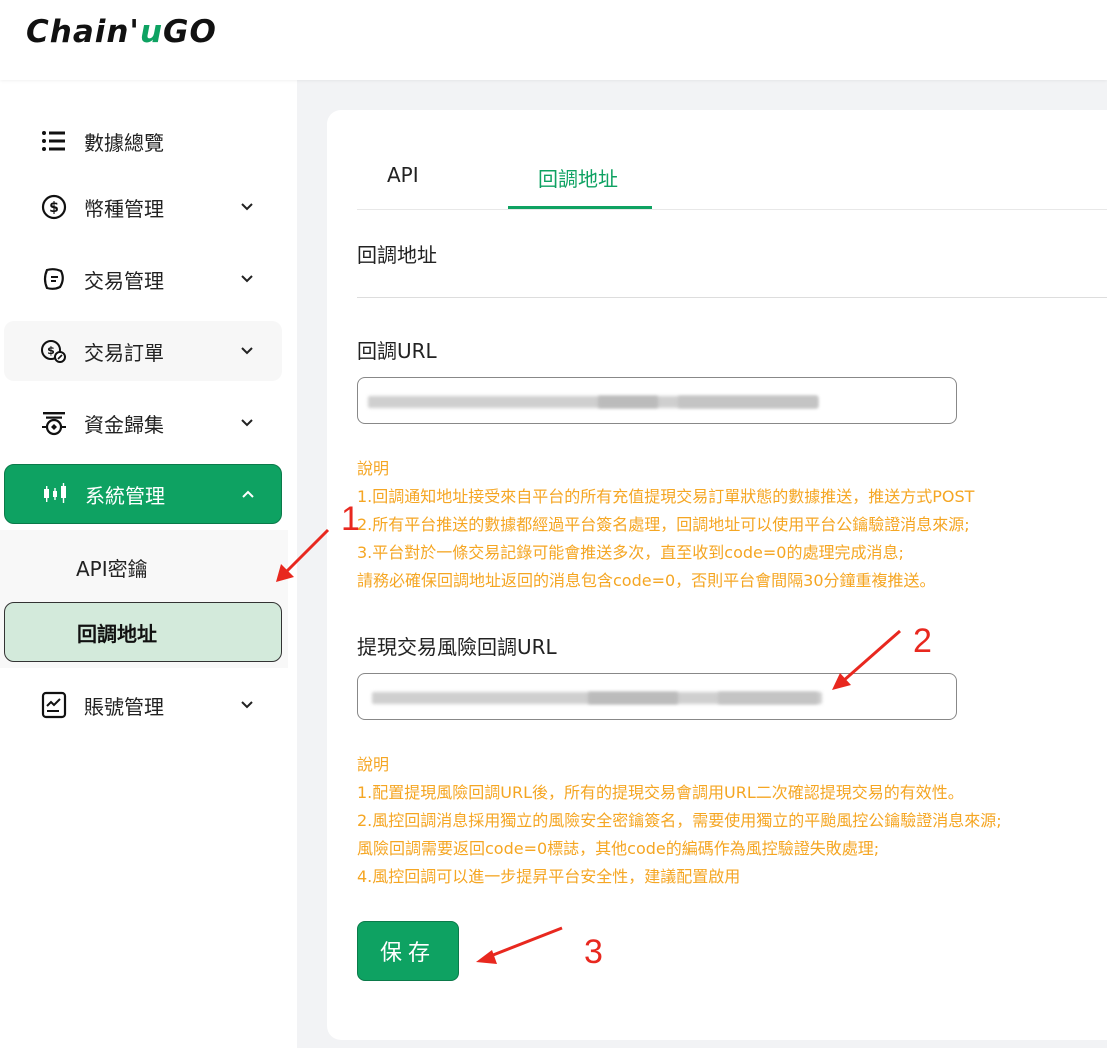  What do you see at coordinates (54, 279) in the screenshot?
I see `exchange-icon` at bounding box center [54, 279].